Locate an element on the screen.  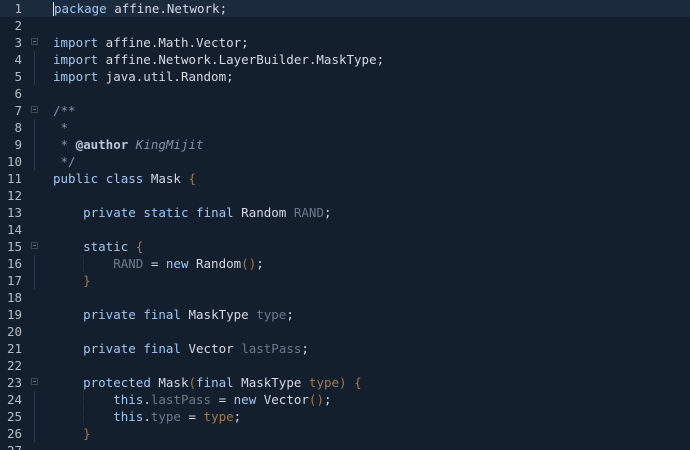
code-text: this.lastPass = new Vector(); is located at coordinates (192, 399).